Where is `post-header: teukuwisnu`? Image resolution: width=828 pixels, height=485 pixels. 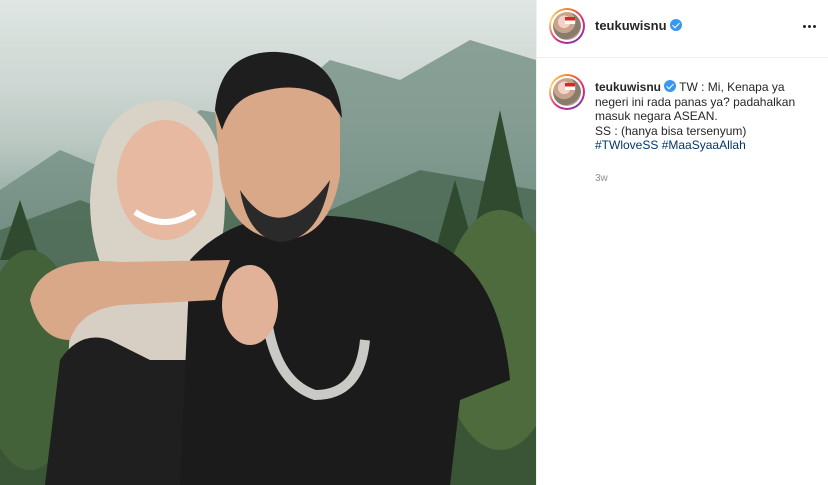 post-header: teukuwisnu is located at coordinates (682, 29).